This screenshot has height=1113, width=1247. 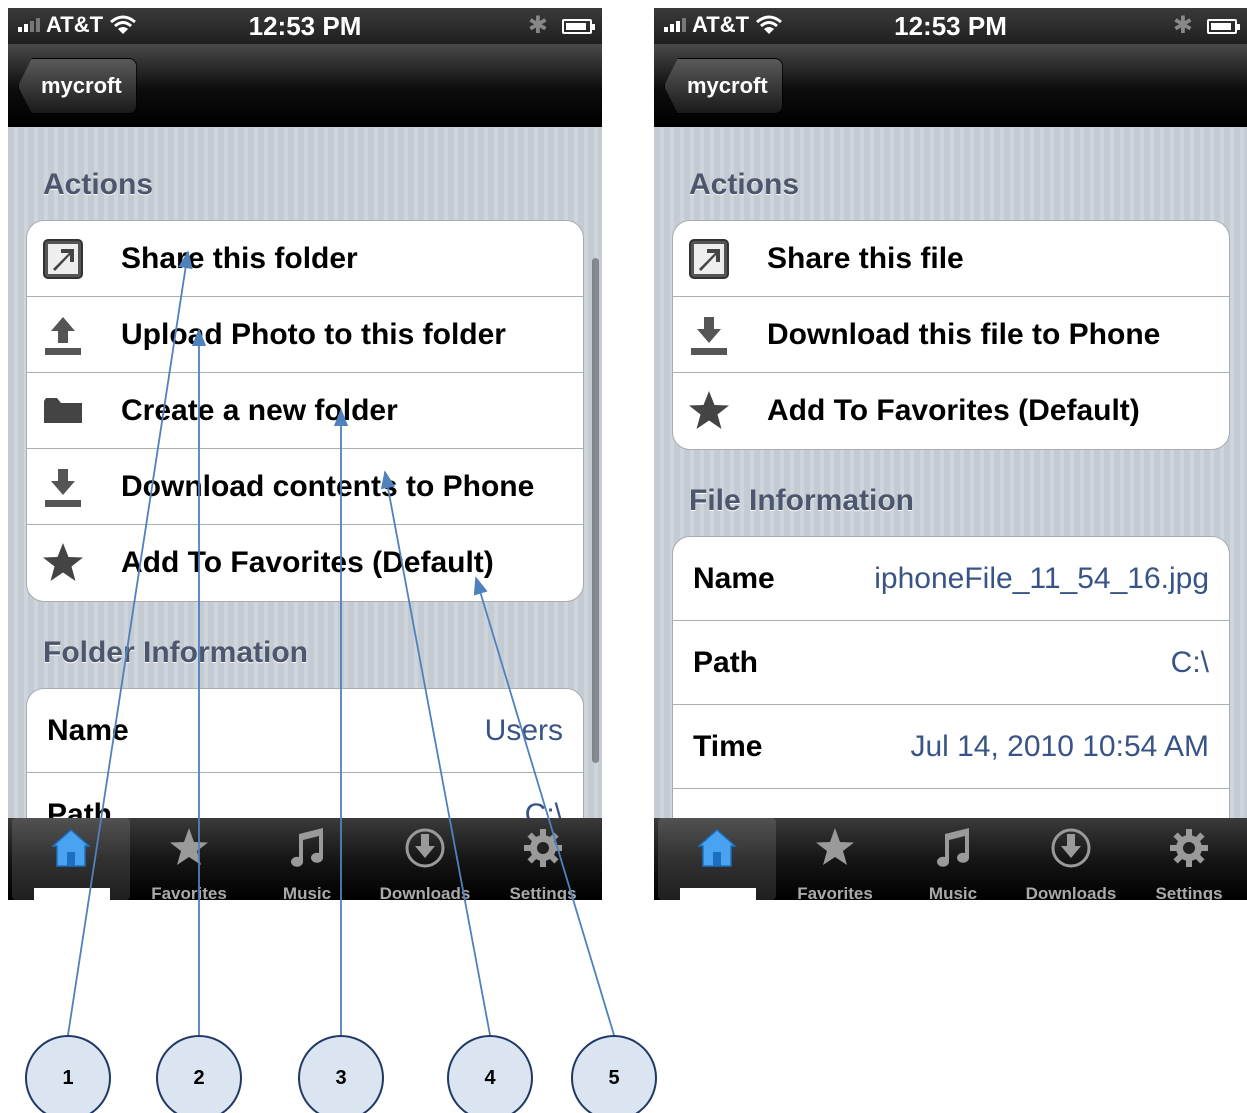 I want to click on size-row: Size 105 KB, so click(x=951, y=803).